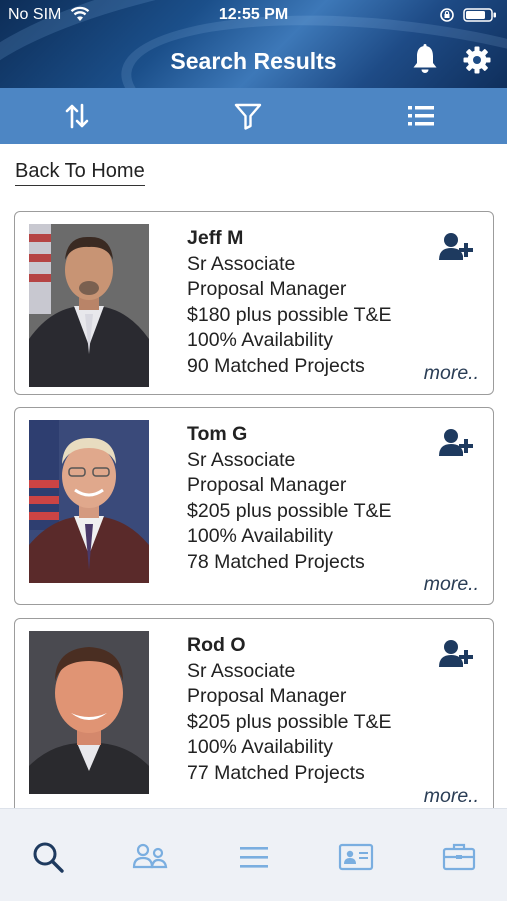 The height and width of the screenshot is (901, 507). I want to click on list-view-icon, so click(421, 116).